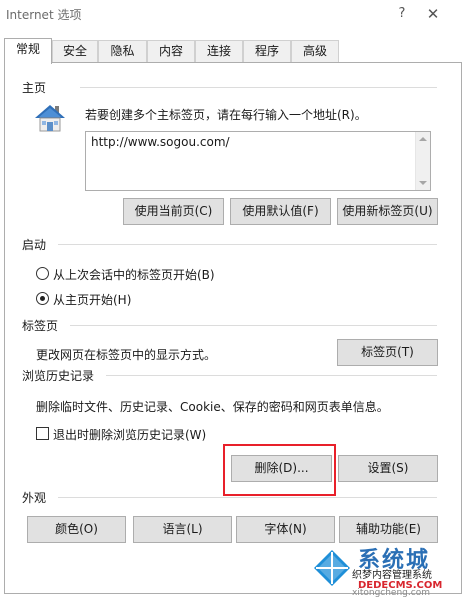 This screenshot has height=597, width=466. Describe the element at coordinates (391, 592) in the screenshot. I see `watermark-url: xitongcheng.com` at that location.